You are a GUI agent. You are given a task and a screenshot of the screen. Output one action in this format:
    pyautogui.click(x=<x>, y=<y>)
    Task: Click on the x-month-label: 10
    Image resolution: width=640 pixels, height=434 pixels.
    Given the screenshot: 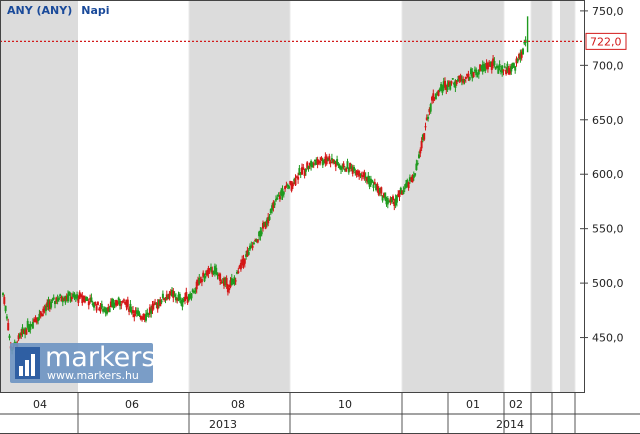 What is the action you would take?
    pyautogui.click(x=345, y=404)
    